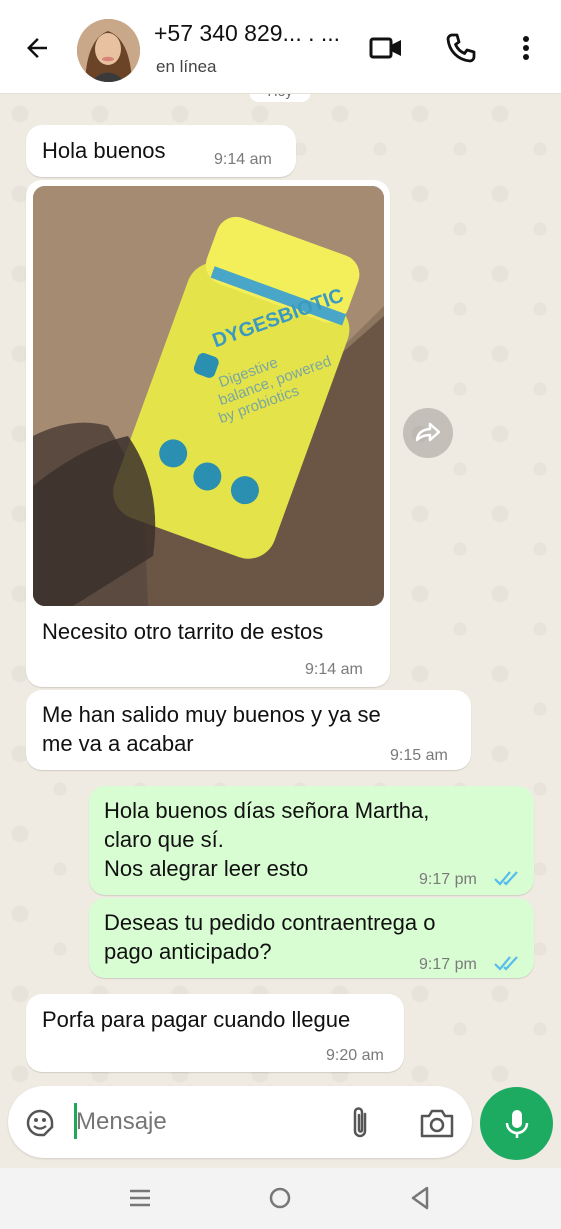 This screenshot has height=1229, width=561. Describe the element at coordinates (355, 1055) in the screenshot. I see `message-time: 9:20 am` at that location.